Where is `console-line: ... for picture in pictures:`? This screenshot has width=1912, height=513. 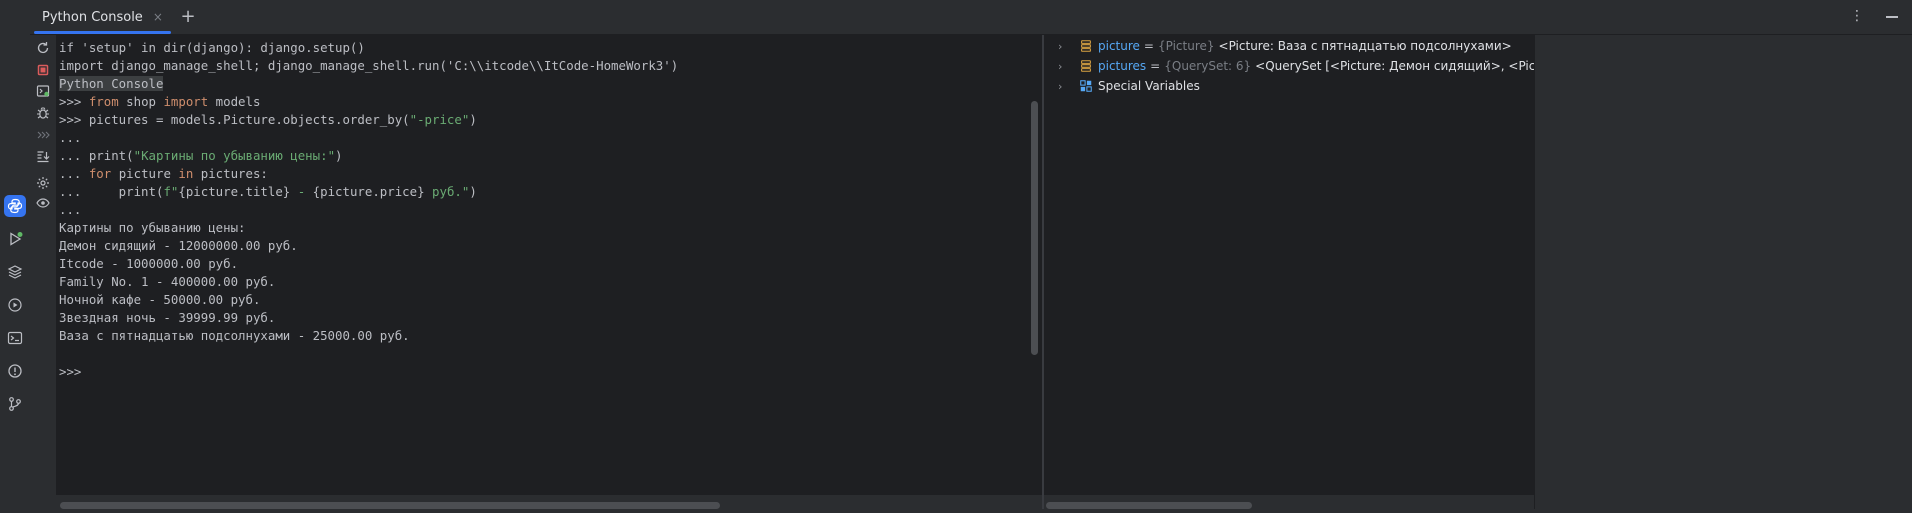
console-line: ... for picture in pictures: is located at coordinates (368, 174).